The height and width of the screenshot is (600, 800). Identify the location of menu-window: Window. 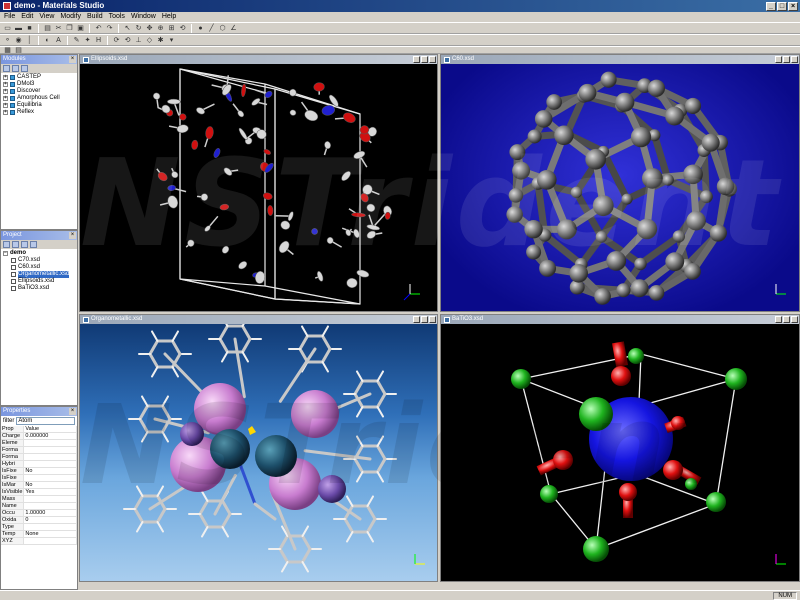
(143, 17).